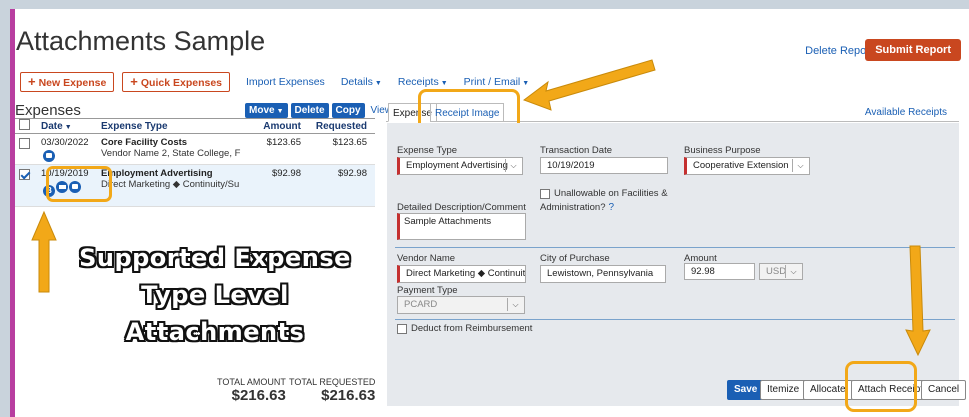 The width and height of the screenshot is (969, 417). What do you see at coordinates (918, 301) in the screenshot?
I see `arrow-to-attach-receipt` at bounding box center [918, 301].